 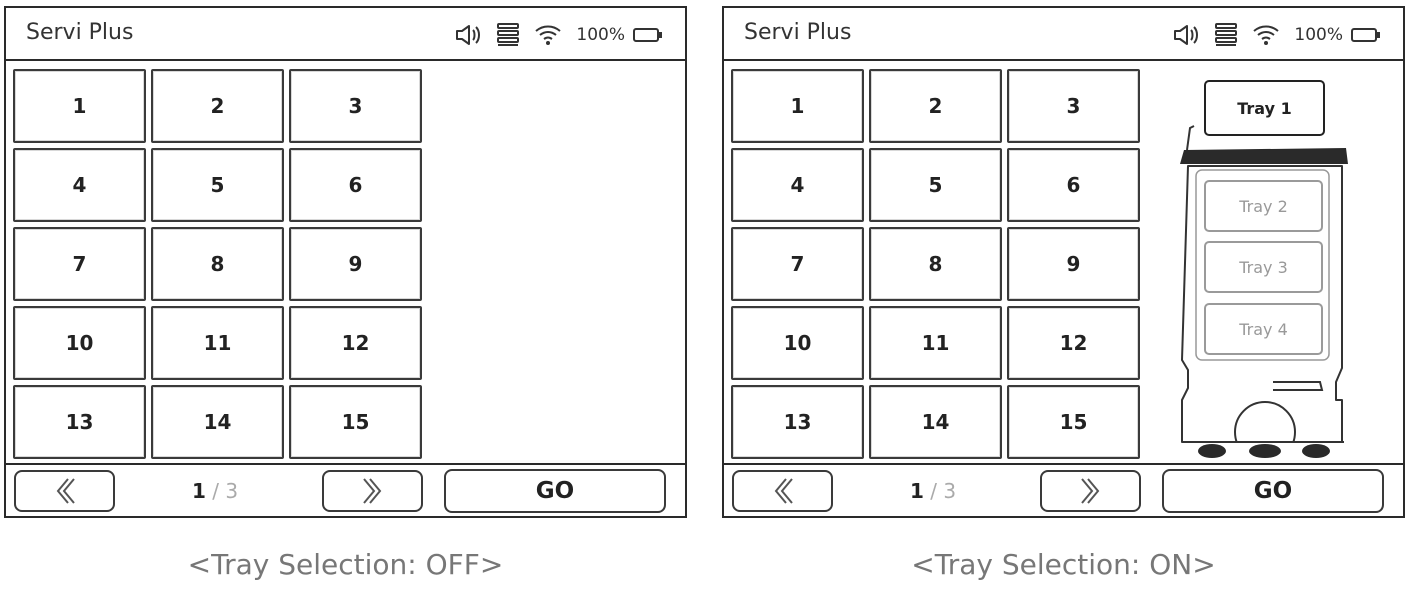 I want to click on caption-tray-selection-off: <Tray Selection: OFF>, so click(x=345, y=564).